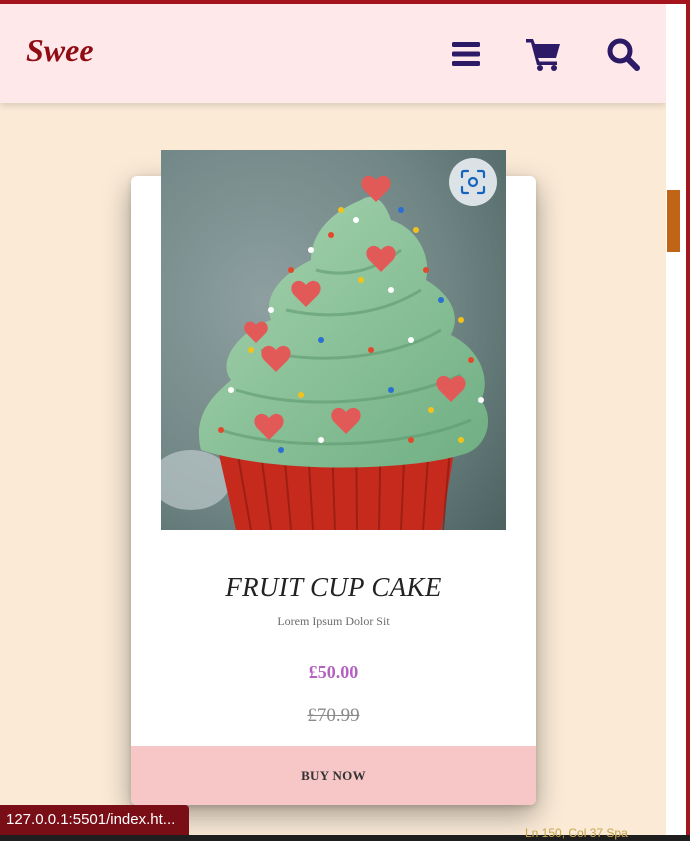 The image size is (690, 841). What do you see at coordinates (333, 672) in the screenshot?
I see `product-price: £50.00` at bounding box center [333, 672].